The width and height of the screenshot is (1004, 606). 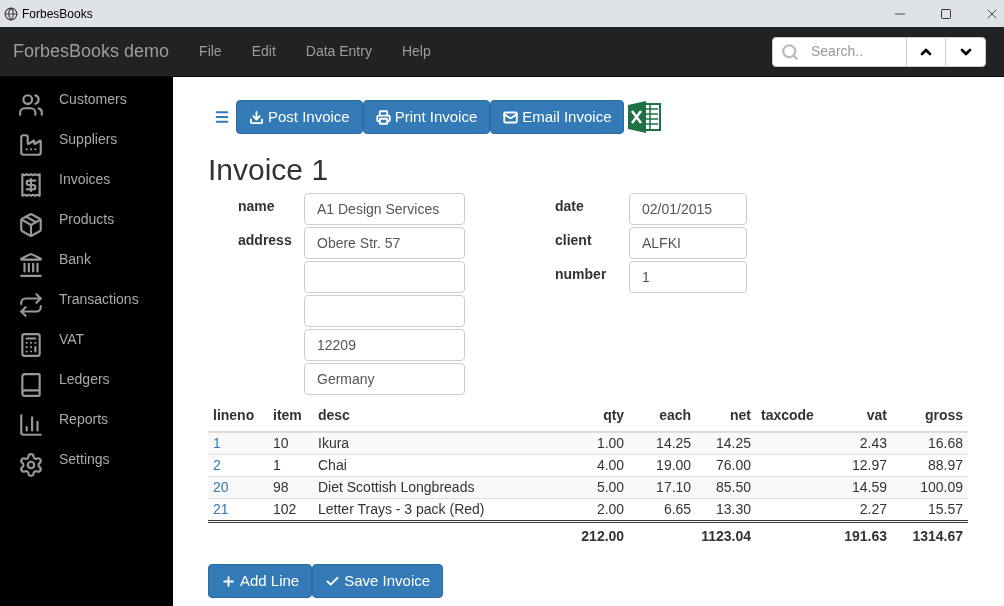 What do you see at coordinates (787, 415) in the screenshot?
I see `column-header: taxcode` at bounding box center [787, 415].